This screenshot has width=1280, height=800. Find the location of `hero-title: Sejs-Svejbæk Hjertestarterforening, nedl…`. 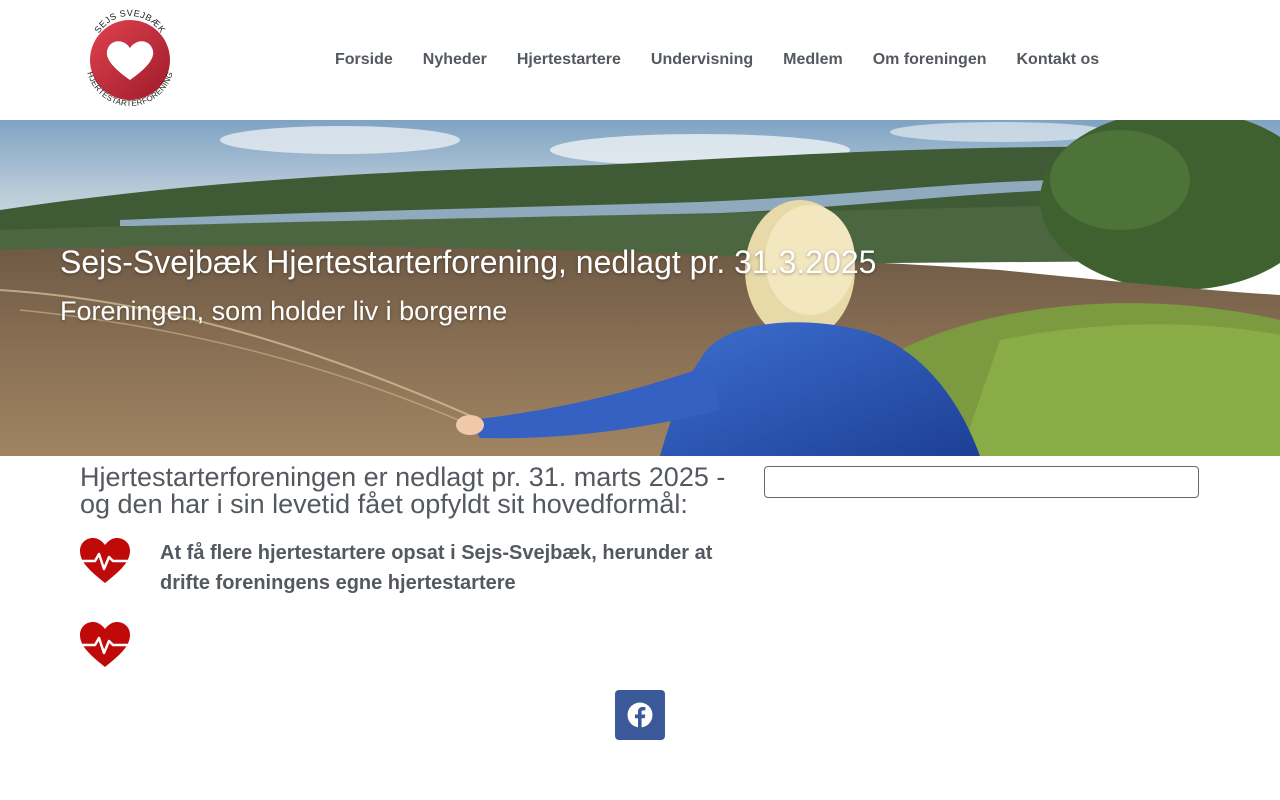

hero-title: Sejs-Svejbæk Hjertestarterforening, nedl… is located at coordinates (468, 262).